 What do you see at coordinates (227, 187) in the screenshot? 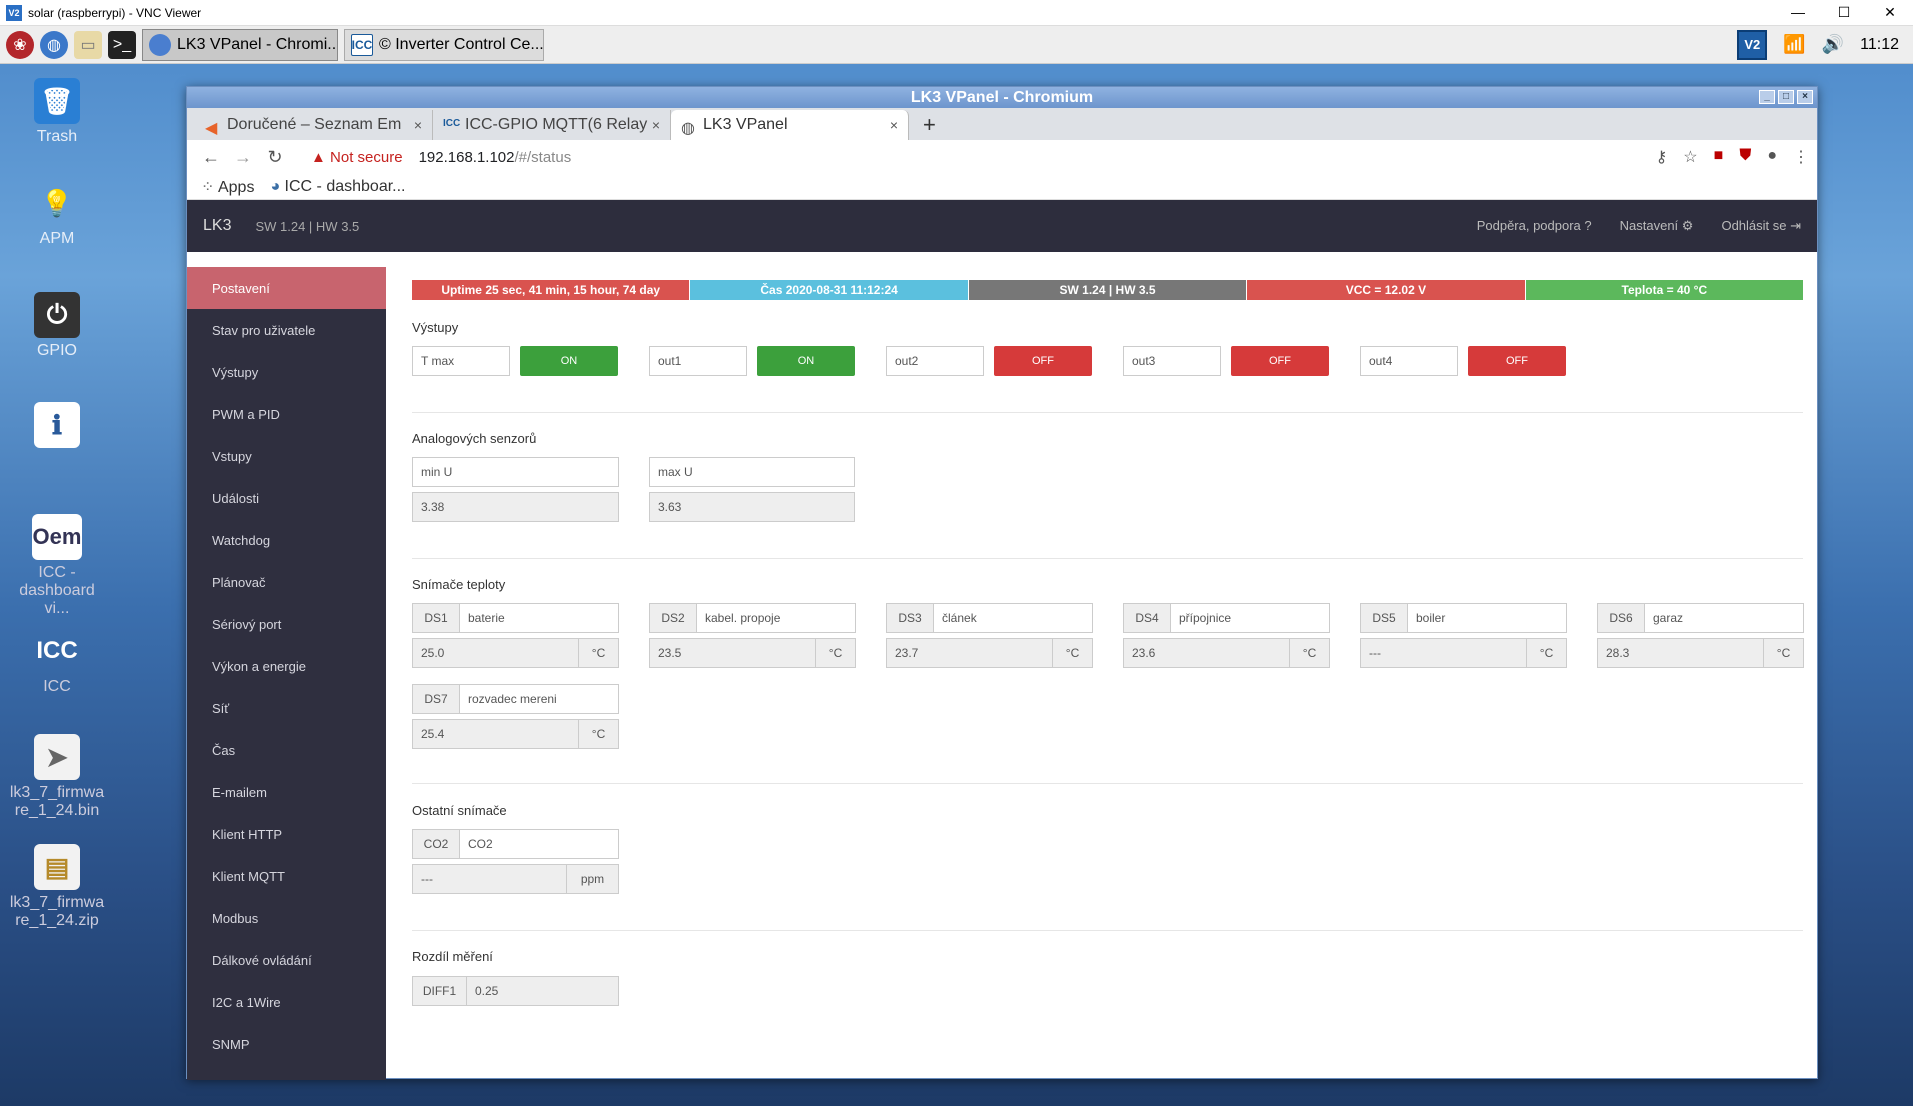
I see `bookmark-apps: ⁘ Apps` at bounding box center [227, 187].